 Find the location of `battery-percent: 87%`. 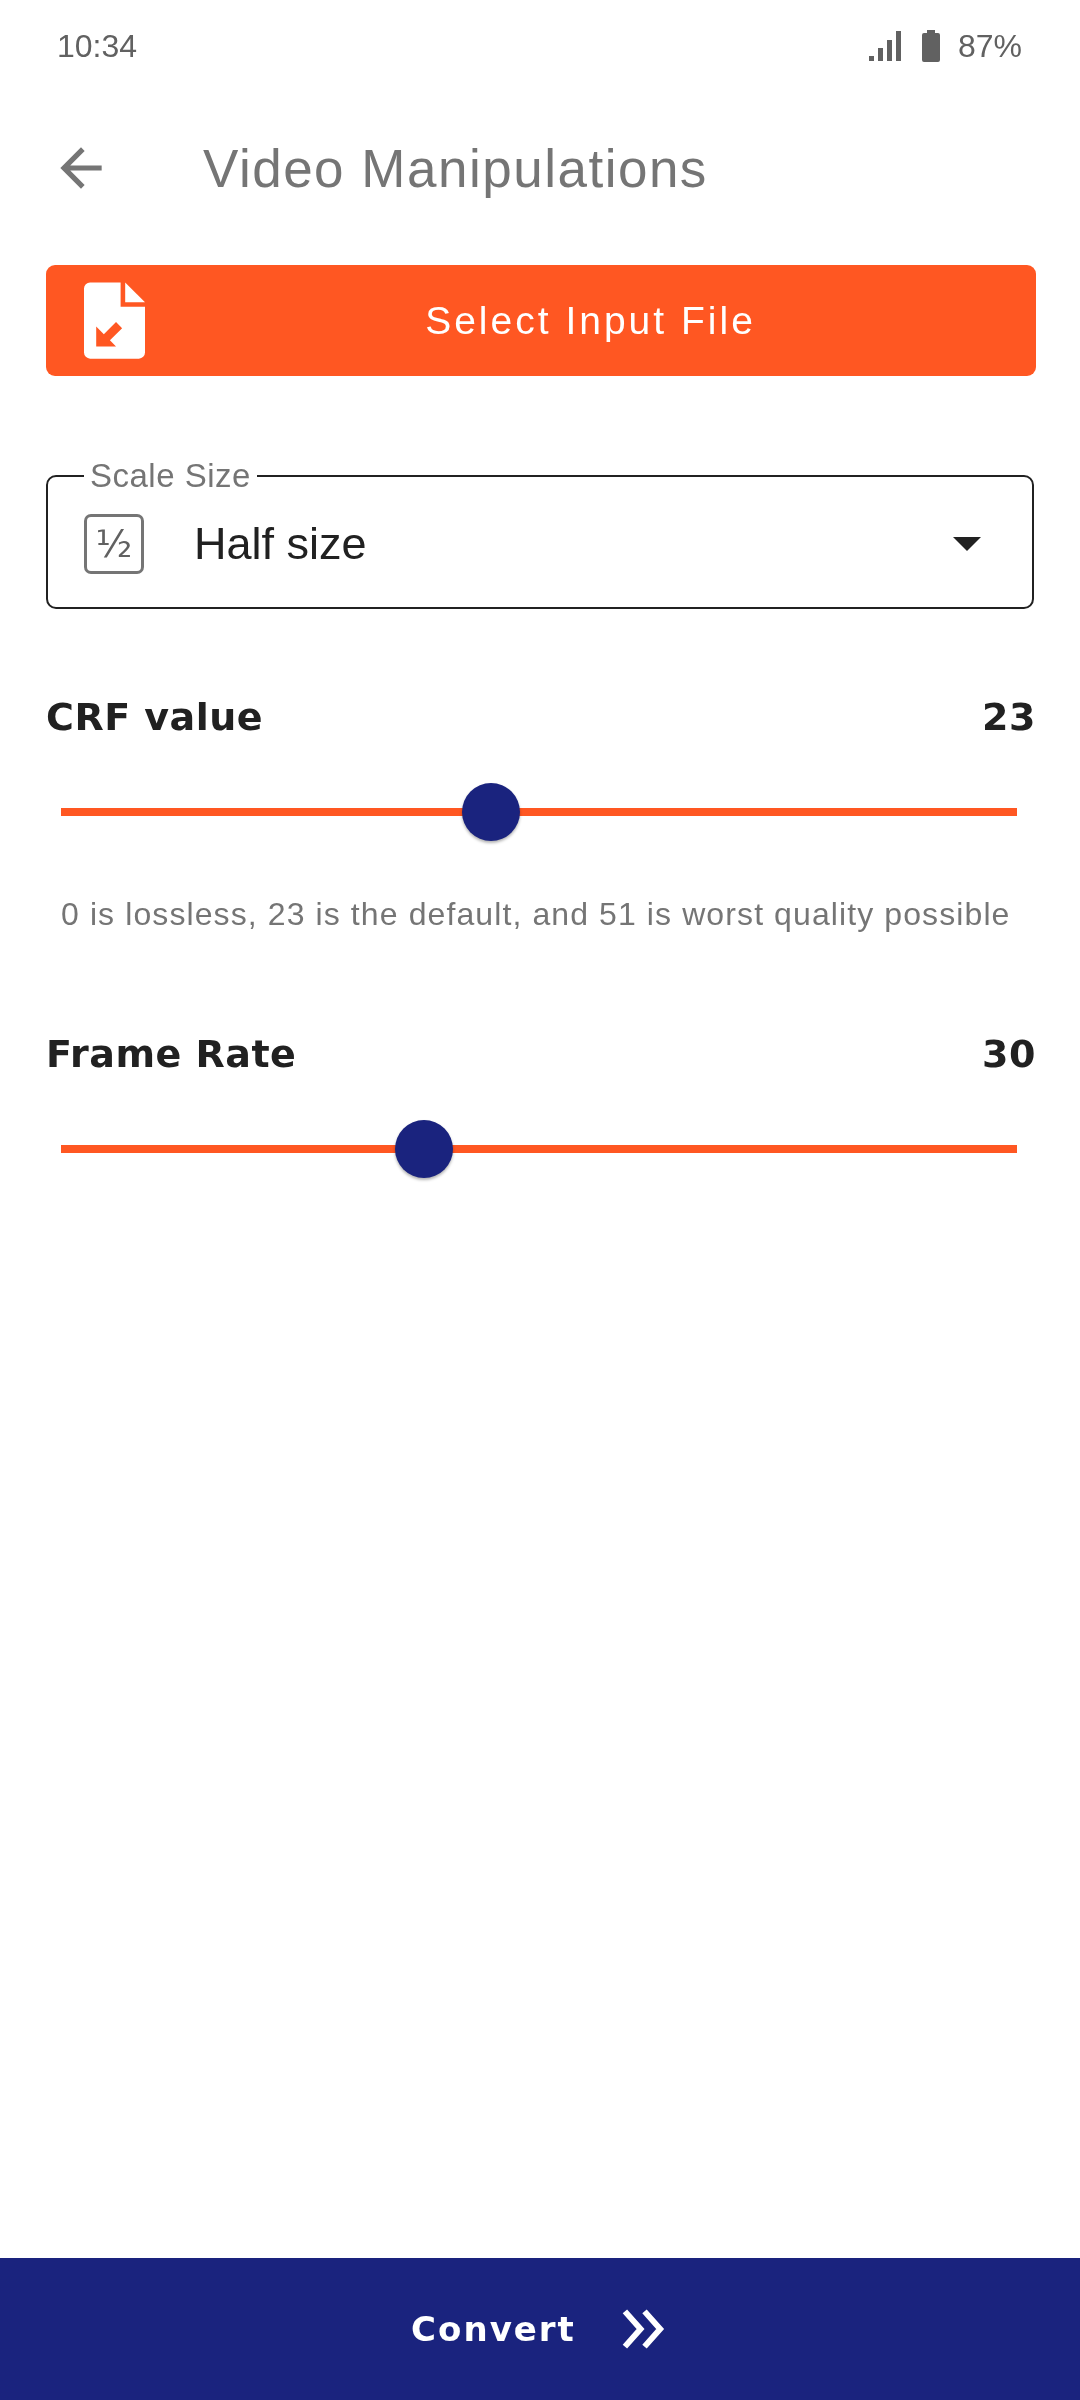

battery-percent: 87% is located at coordinates (989, 46).